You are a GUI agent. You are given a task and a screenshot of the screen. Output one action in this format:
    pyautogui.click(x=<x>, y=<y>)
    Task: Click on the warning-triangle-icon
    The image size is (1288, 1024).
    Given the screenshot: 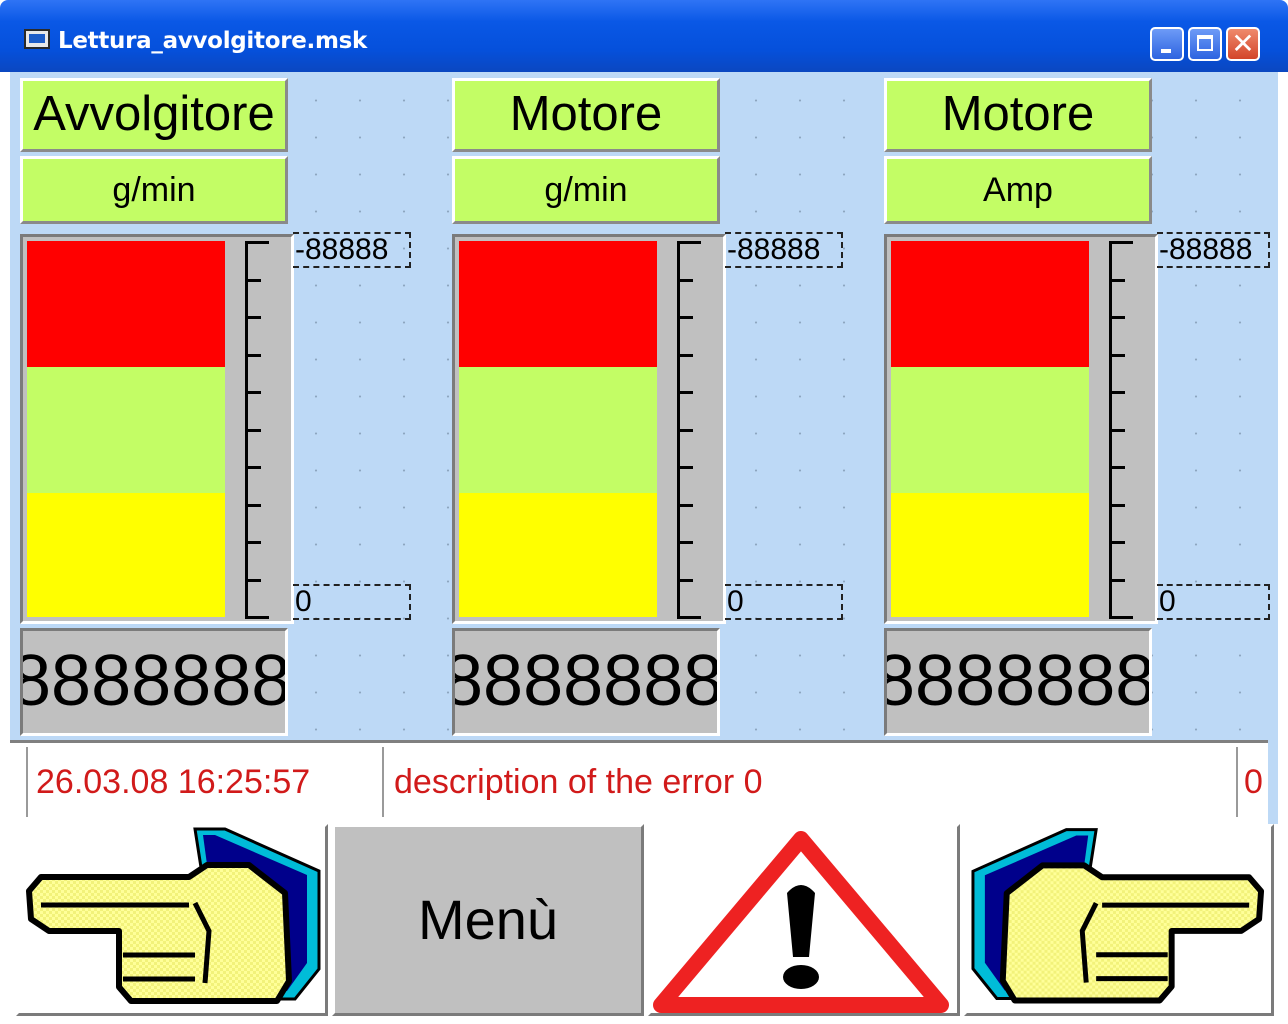 What is the action you would take?
    pyautogui.click(x=801, y=922)
    